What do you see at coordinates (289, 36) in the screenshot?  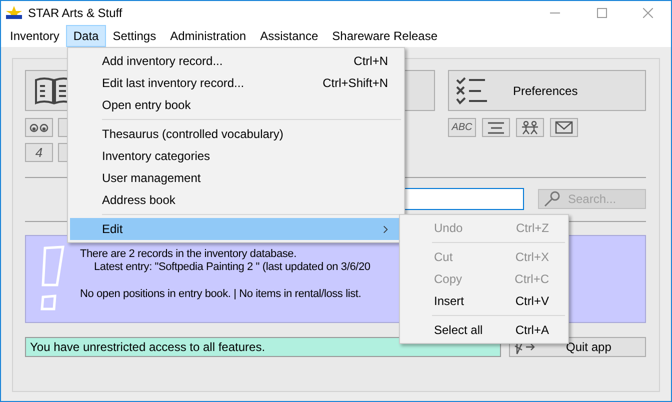 I see `menu-item: Assistance` at bounding box center [289, 36].